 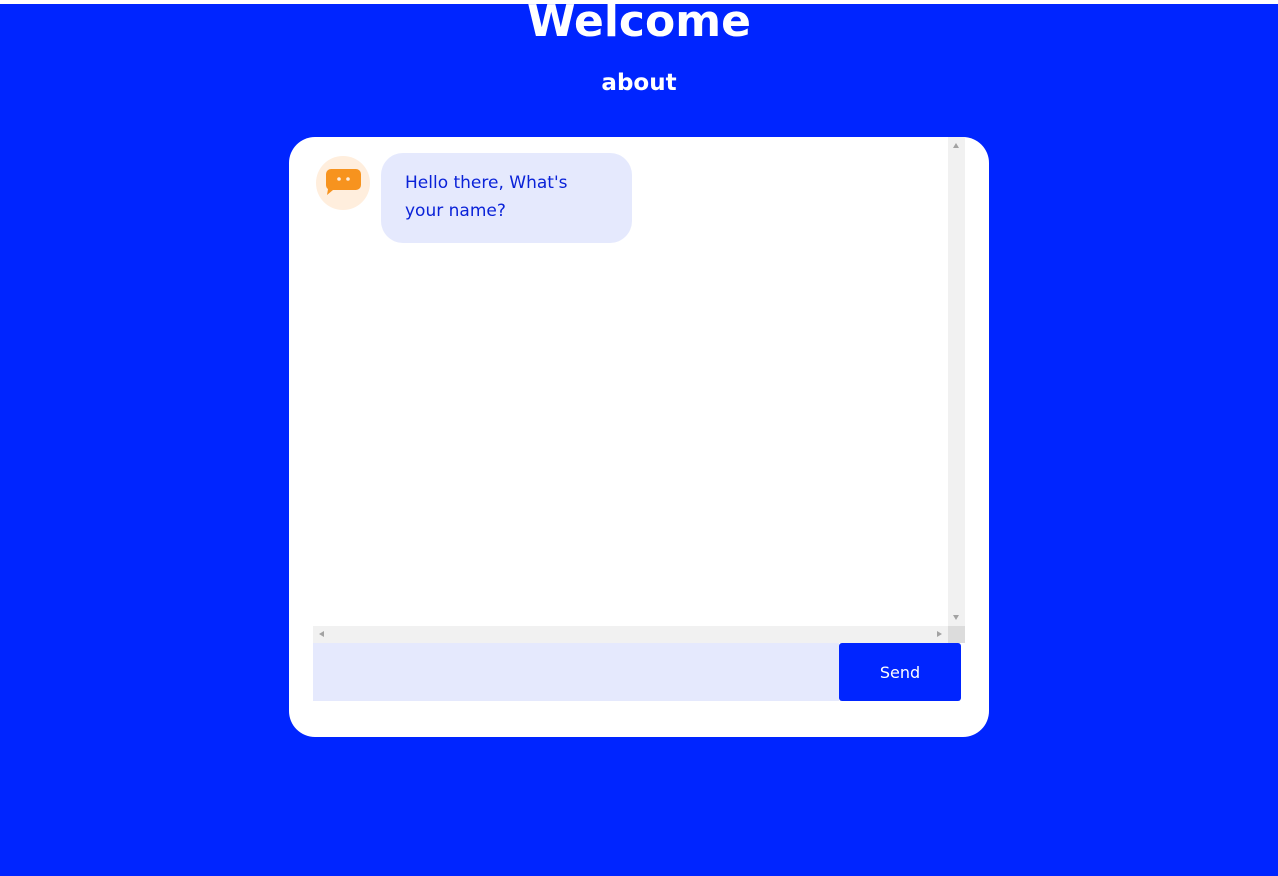 I want to click on send-button: Send, so click(x=900, y=672).